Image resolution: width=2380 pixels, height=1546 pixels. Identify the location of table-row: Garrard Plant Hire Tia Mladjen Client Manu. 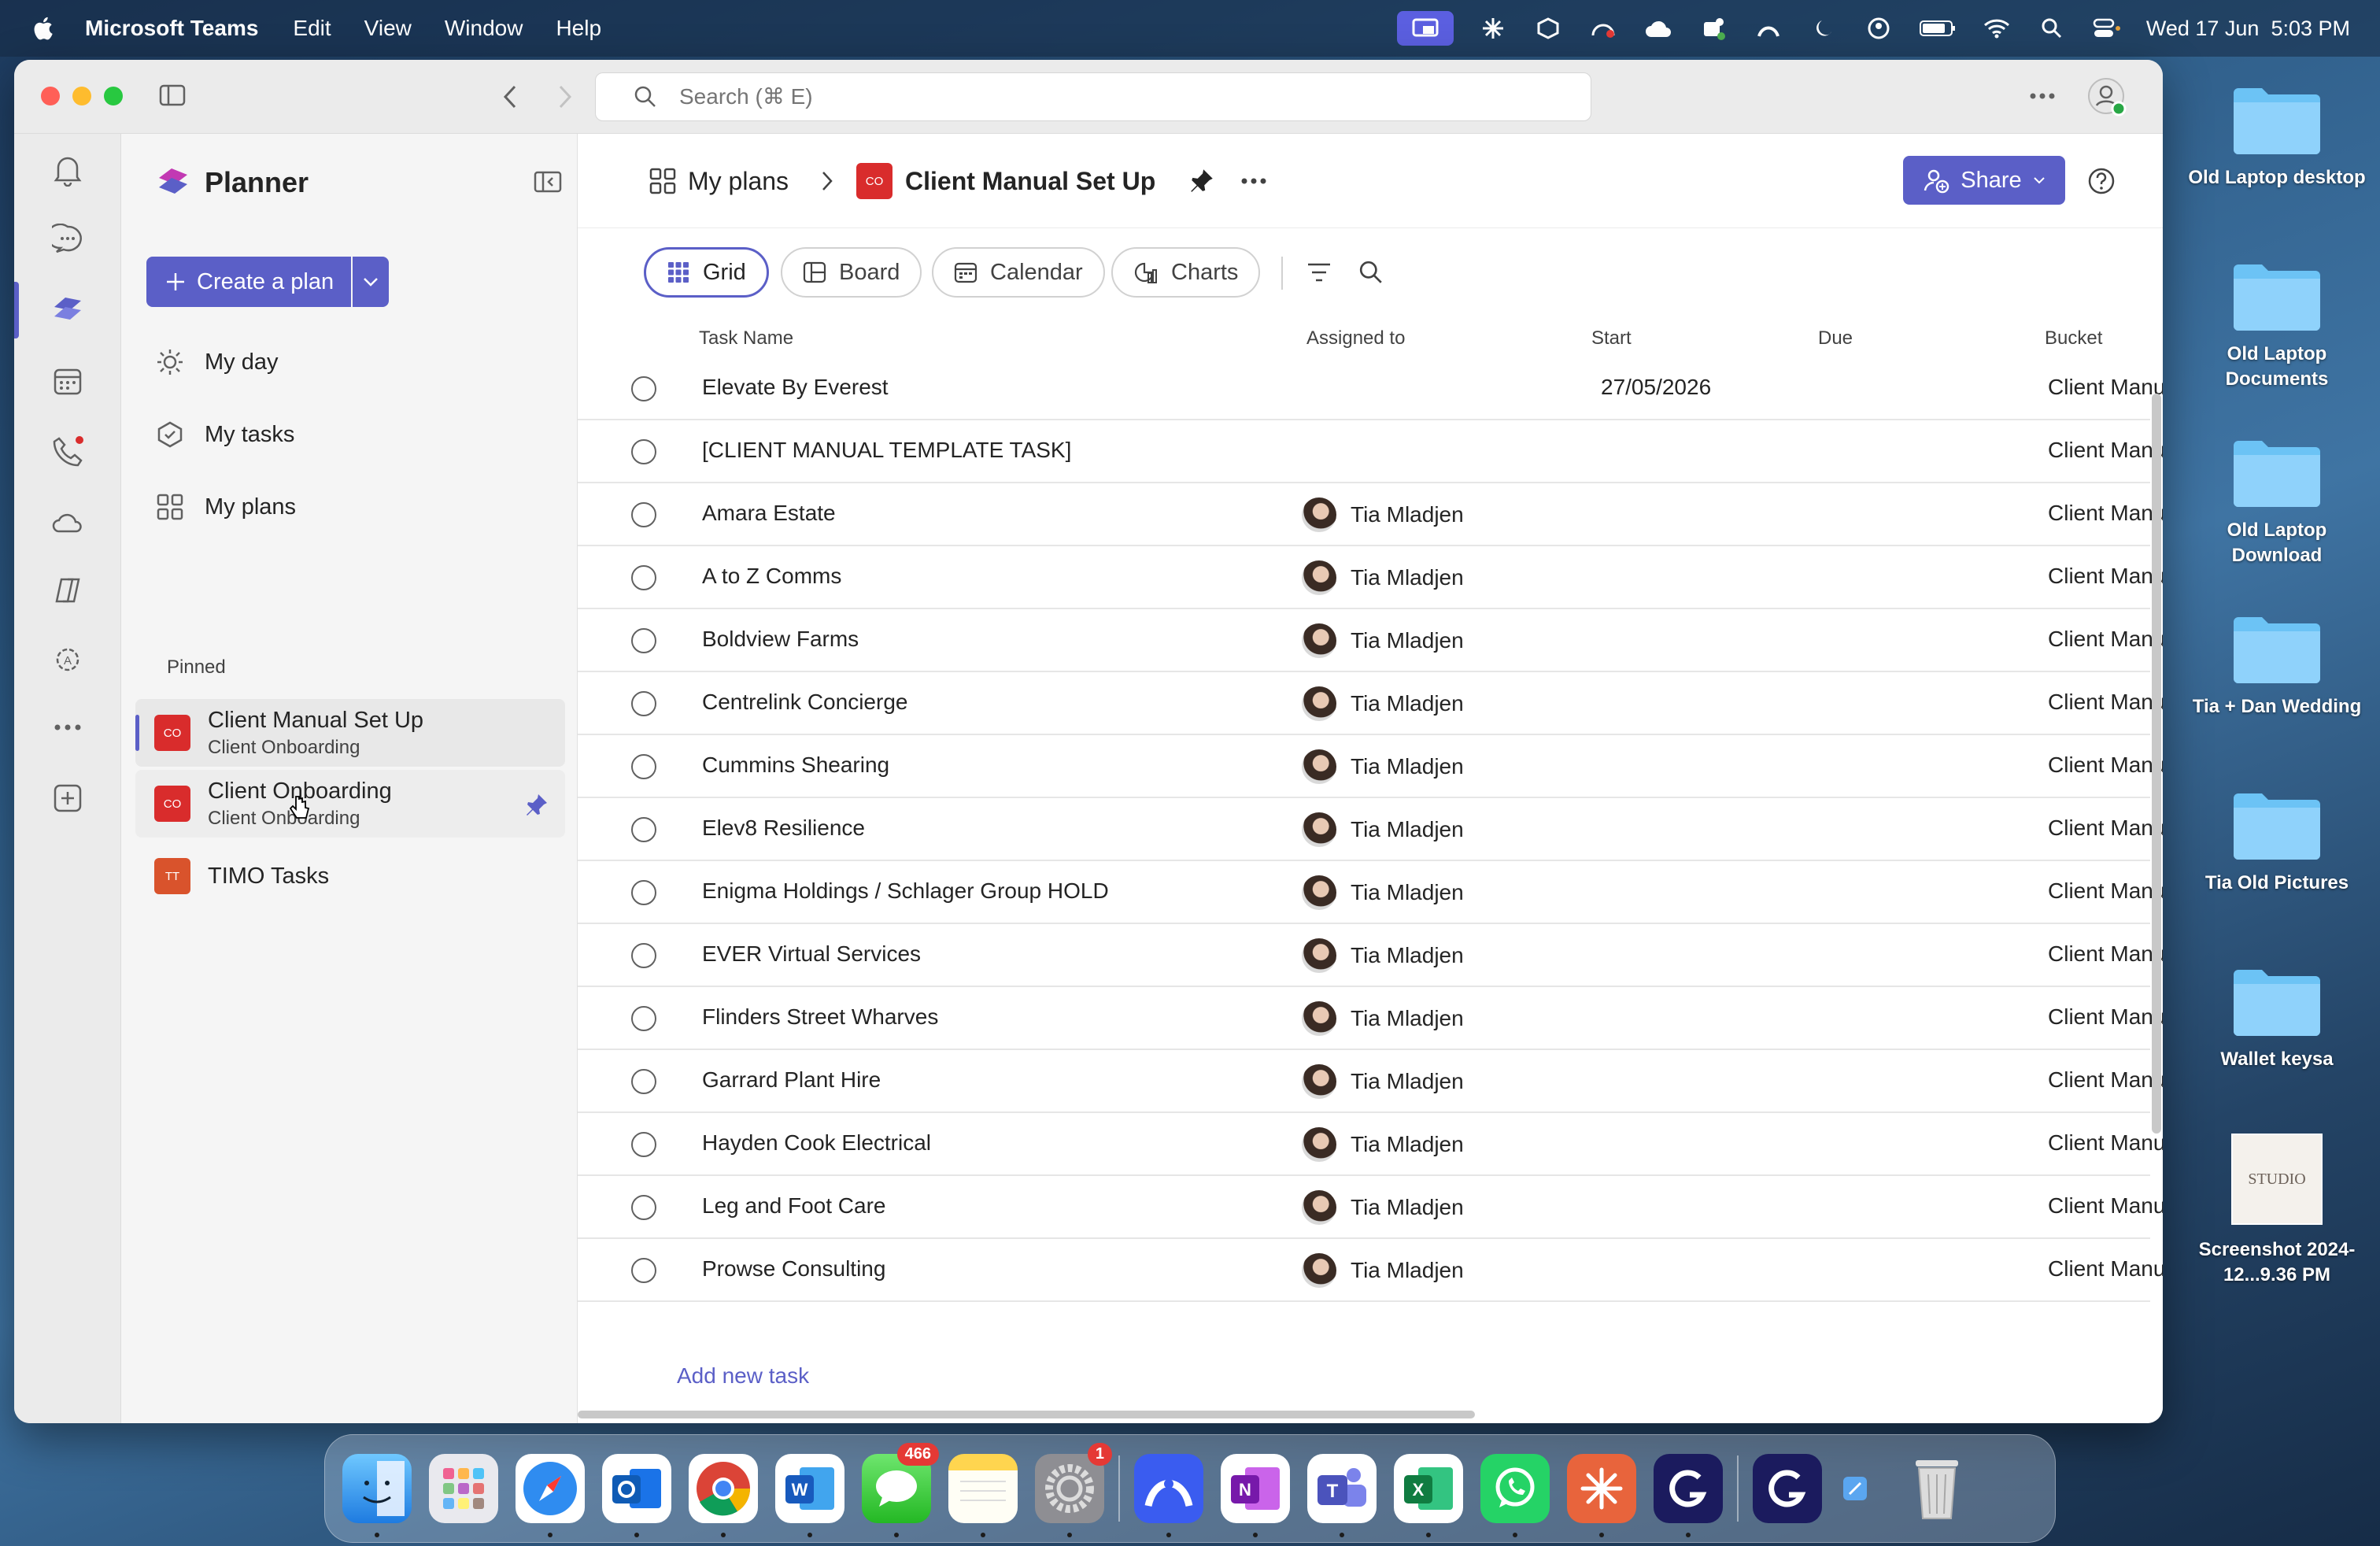
(1370, 1081).